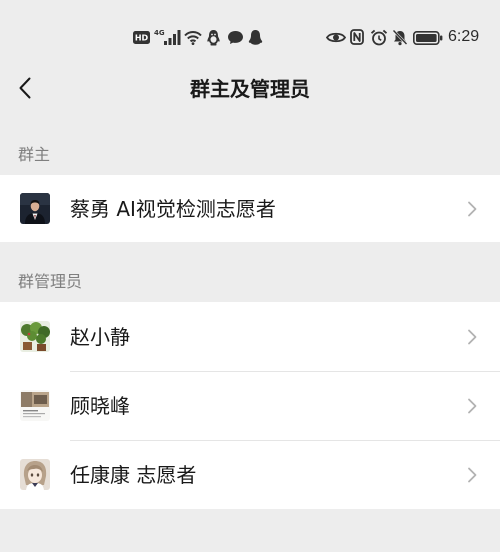  I want to click on admin-row: 赵小静, so click(250, 336).